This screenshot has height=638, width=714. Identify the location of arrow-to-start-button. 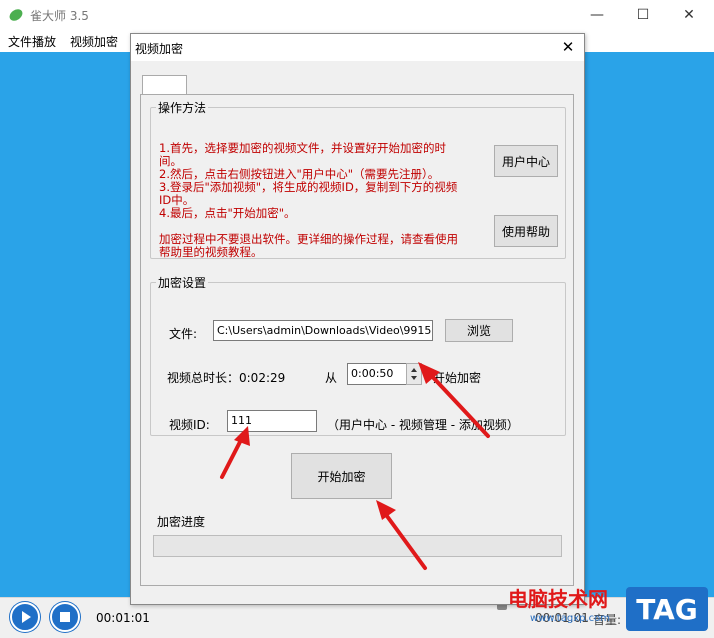
(404, 540).